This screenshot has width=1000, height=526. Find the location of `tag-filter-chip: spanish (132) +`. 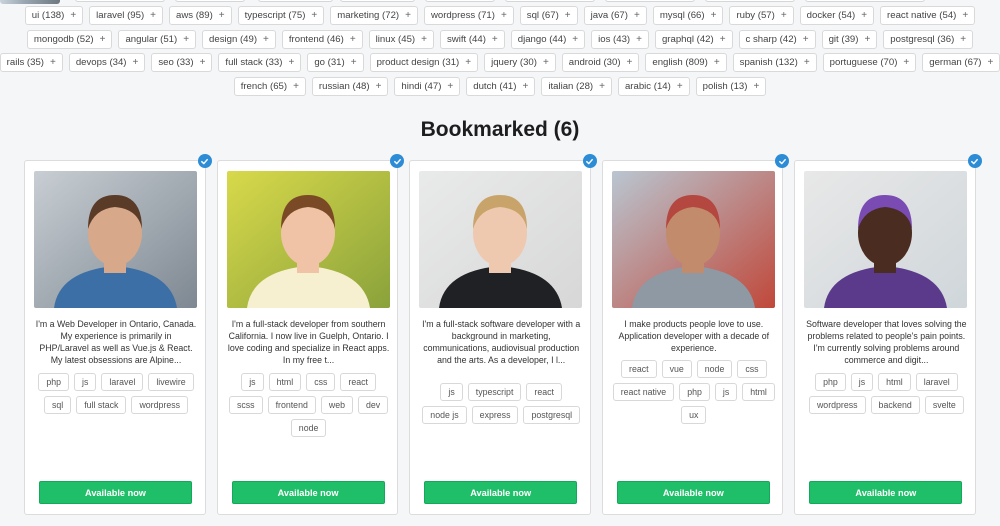

tag-filter-chip: spanish (132) + is located at coordinates (774, 62).